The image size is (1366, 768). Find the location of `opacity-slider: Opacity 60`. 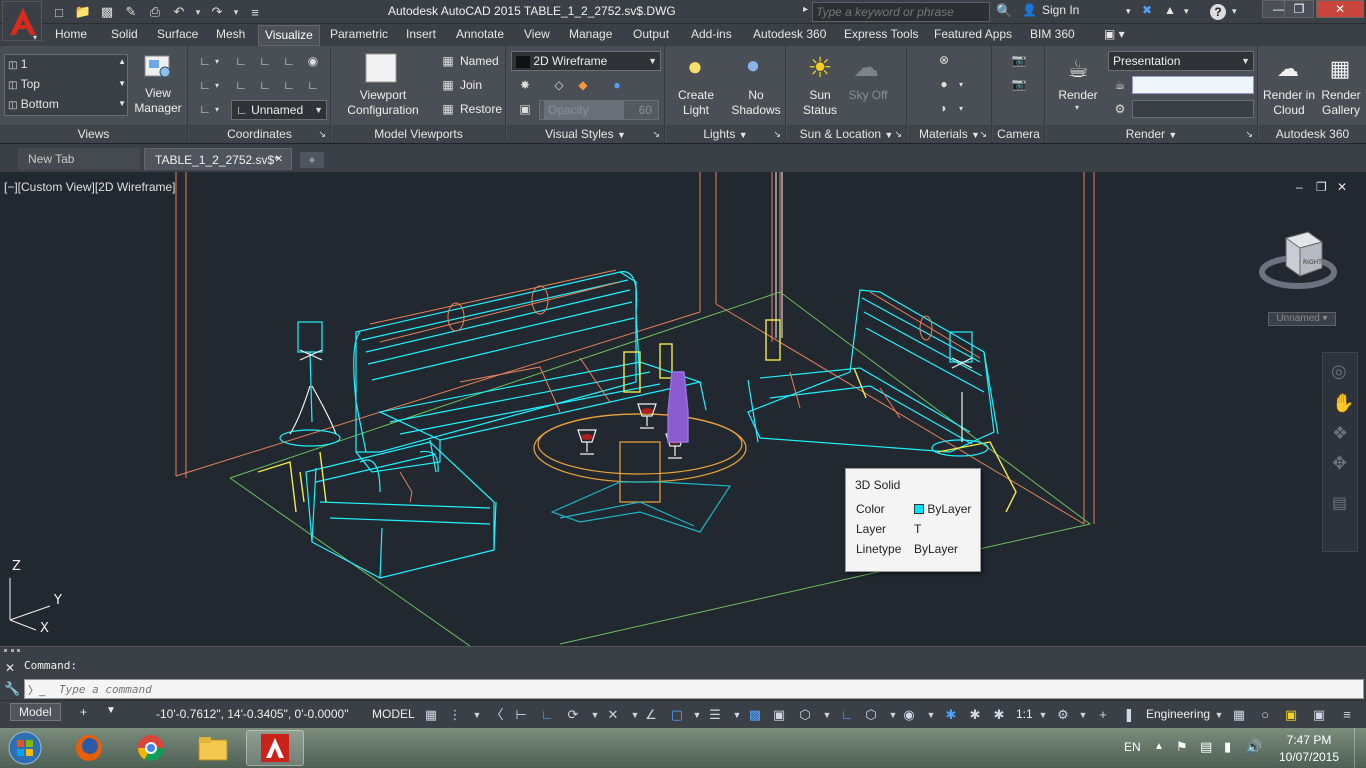

opacity-slider: Opacity 60 is located at coordinates (599, 110).